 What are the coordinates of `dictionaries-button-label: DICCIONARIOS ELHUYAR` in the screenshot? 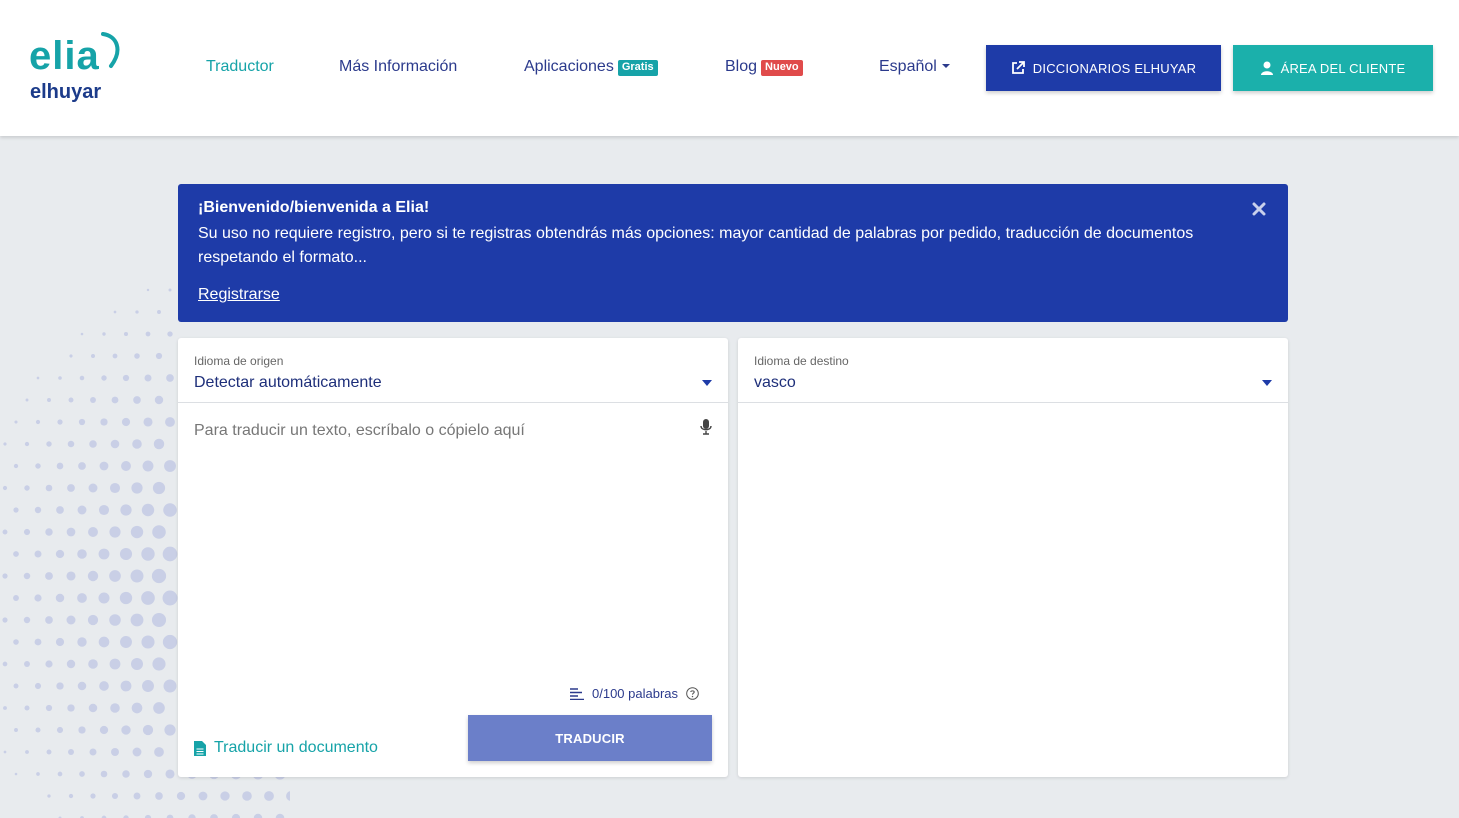 It's located at (1114, 68).